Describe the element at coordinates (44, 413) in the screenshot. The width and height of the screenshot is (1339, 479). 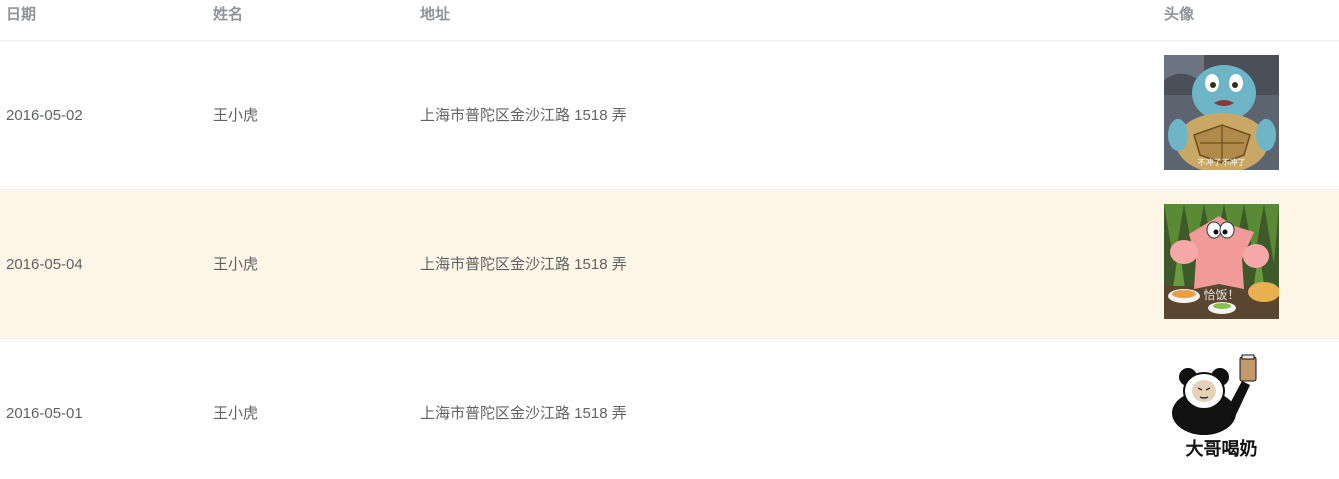
I see `cell-date: 2016-05-01` at that location.